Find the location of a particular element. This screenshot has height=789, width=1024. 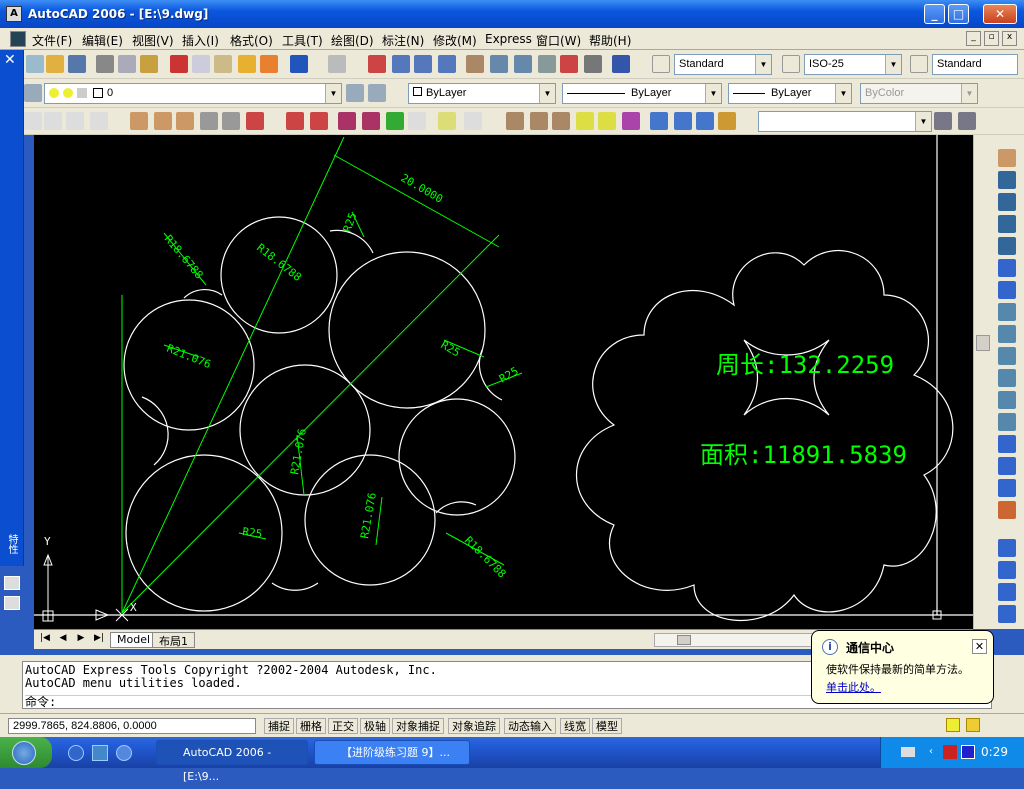

redo-icon is located at coordinates (337, 64).